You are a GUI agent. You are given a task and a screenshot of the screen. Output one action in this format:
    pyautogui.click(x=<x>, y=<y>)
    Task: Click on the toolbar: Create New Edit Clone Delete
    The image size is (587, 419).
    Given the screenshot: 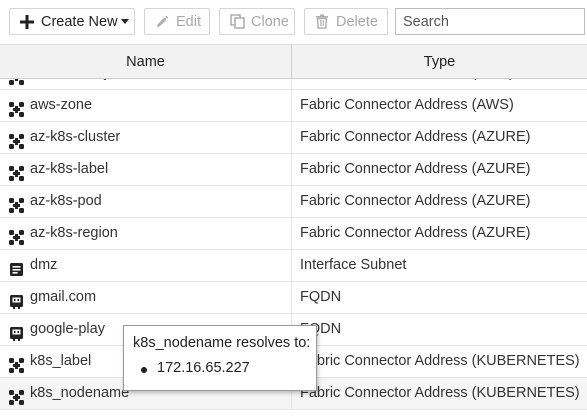 What is the action you would take?
    pyautogui.click(x=293, y=22)
    